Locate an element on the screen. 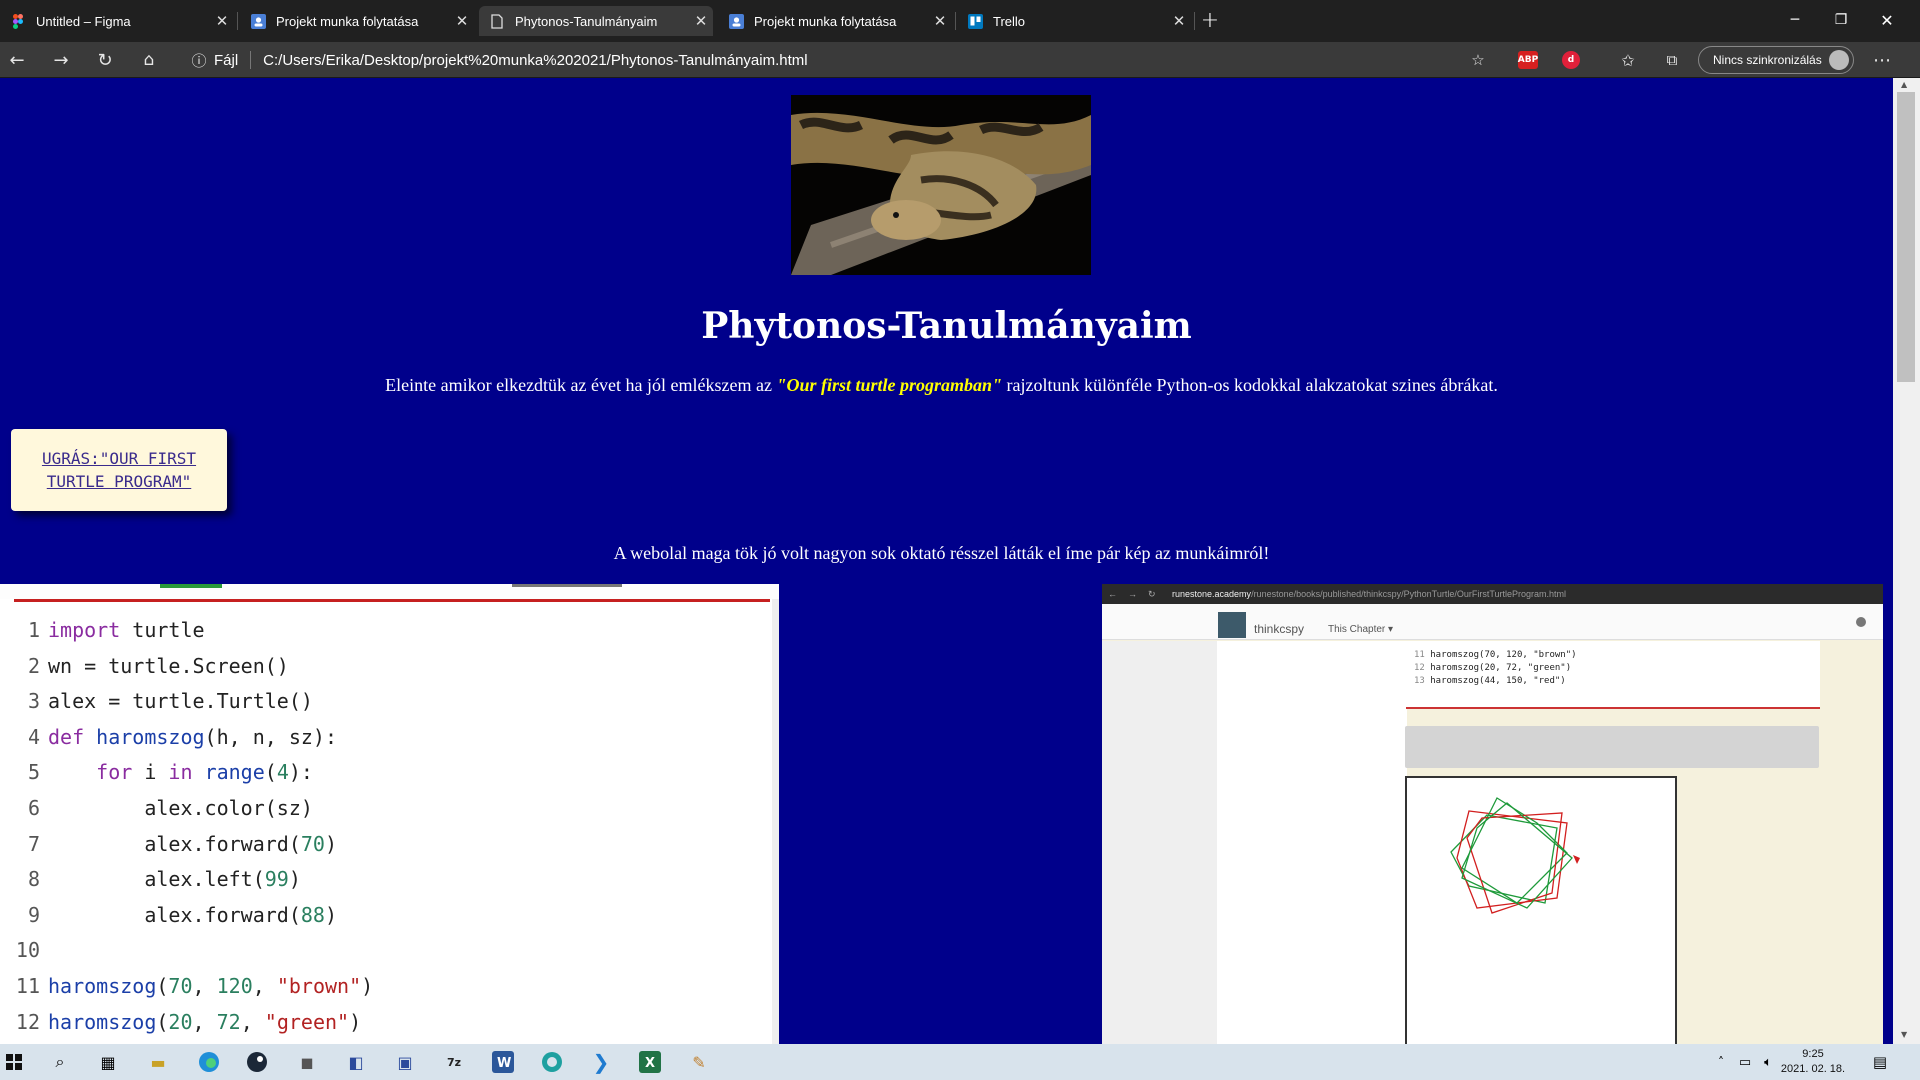 The width and height of the screenshot is (1920, 1080). line-number: 1 is located at coordinates (33, 630).